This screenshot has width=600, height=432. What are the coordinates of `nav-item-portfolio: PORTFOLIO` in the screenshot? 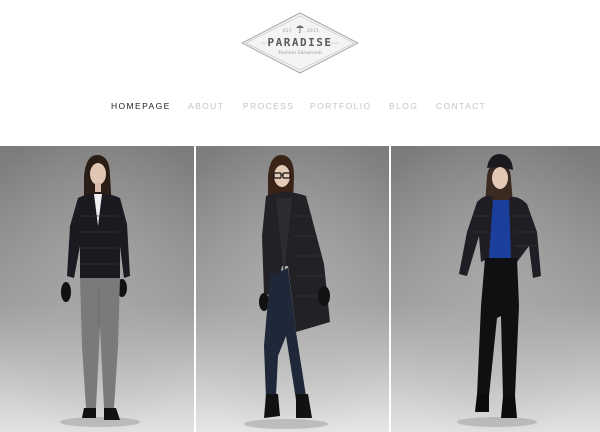 It's located at (341, 106).